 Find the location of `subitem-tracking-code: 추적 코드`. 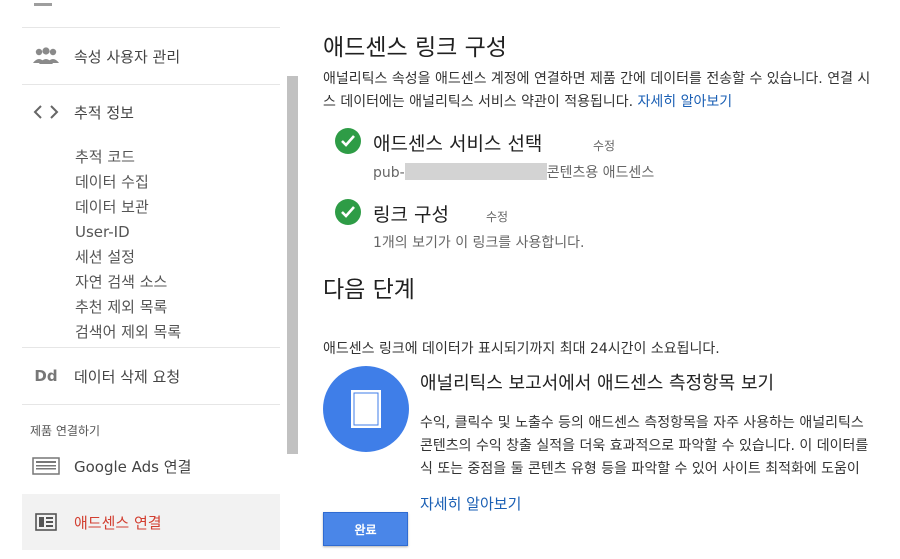

subitem-tracking-code: 추적 코드 is located at coordinates (105, 157).